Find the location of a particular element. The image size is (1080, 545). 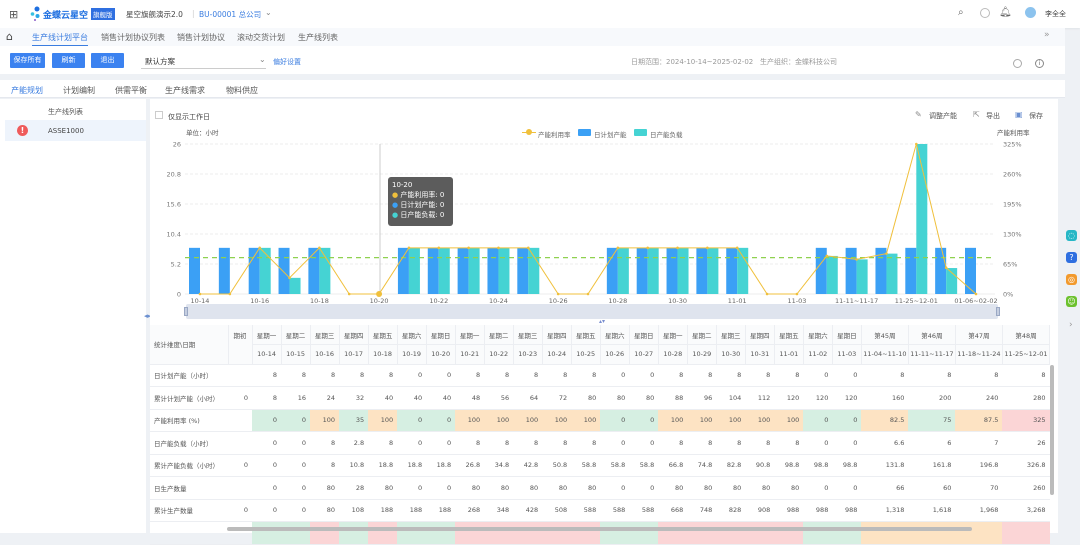

table-cell: 66 is located at coordinates (885, 488).